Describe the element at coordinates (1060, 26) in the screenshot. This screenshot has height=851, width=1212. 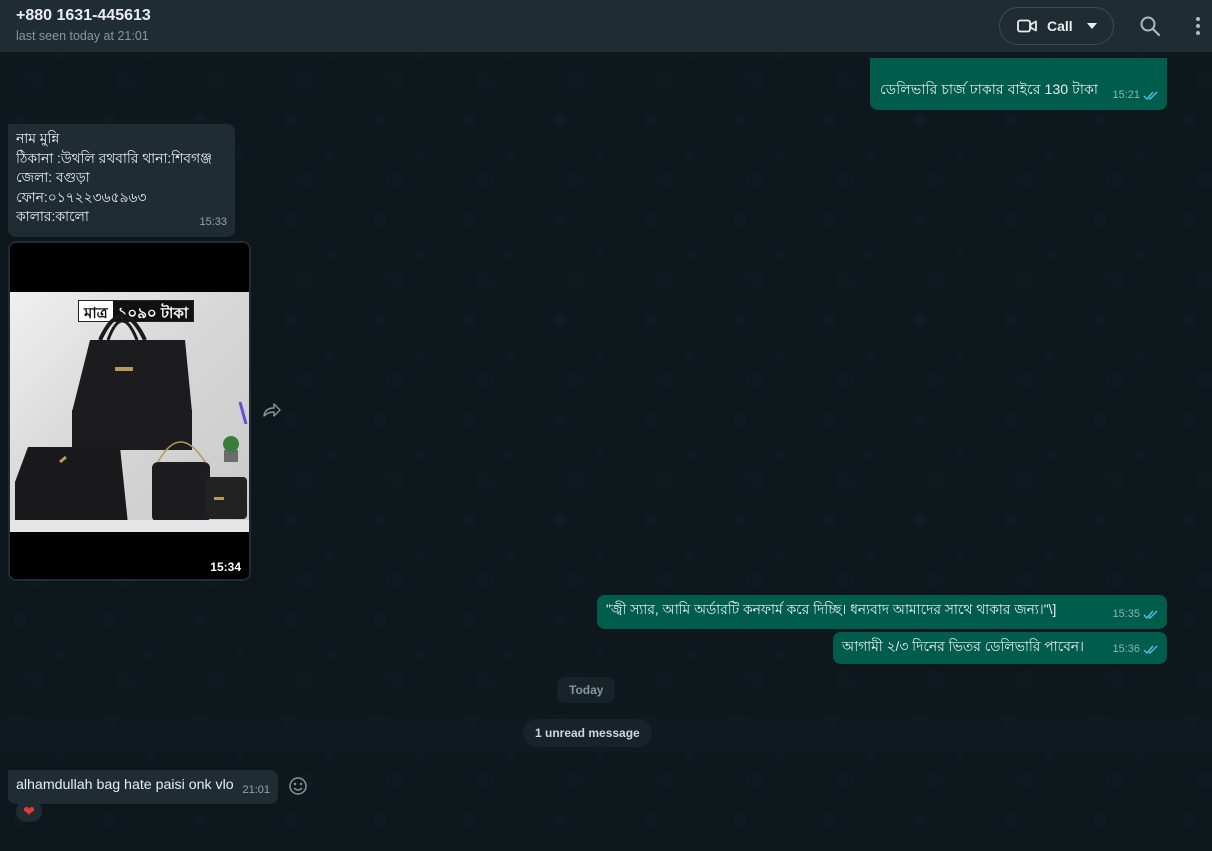
I see `call-label: Call` at that location.